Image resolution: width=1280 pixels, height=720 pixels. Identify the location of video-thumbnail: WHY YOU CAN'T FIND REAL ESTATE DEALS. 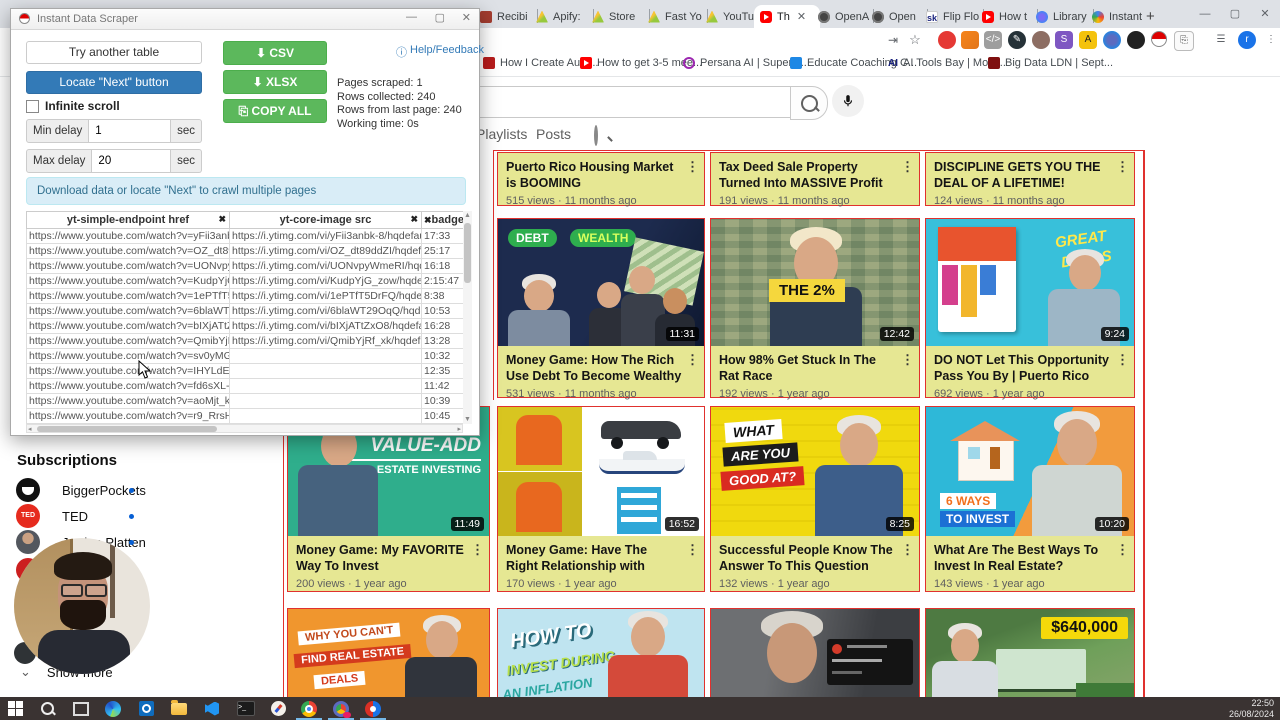
(388, 655).